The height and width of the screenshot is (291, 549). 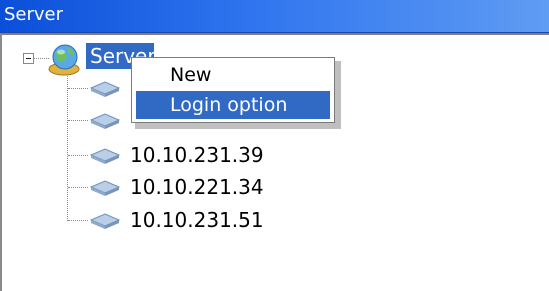 I want to click on menu-item-new: New, so click(x=233, y=75).